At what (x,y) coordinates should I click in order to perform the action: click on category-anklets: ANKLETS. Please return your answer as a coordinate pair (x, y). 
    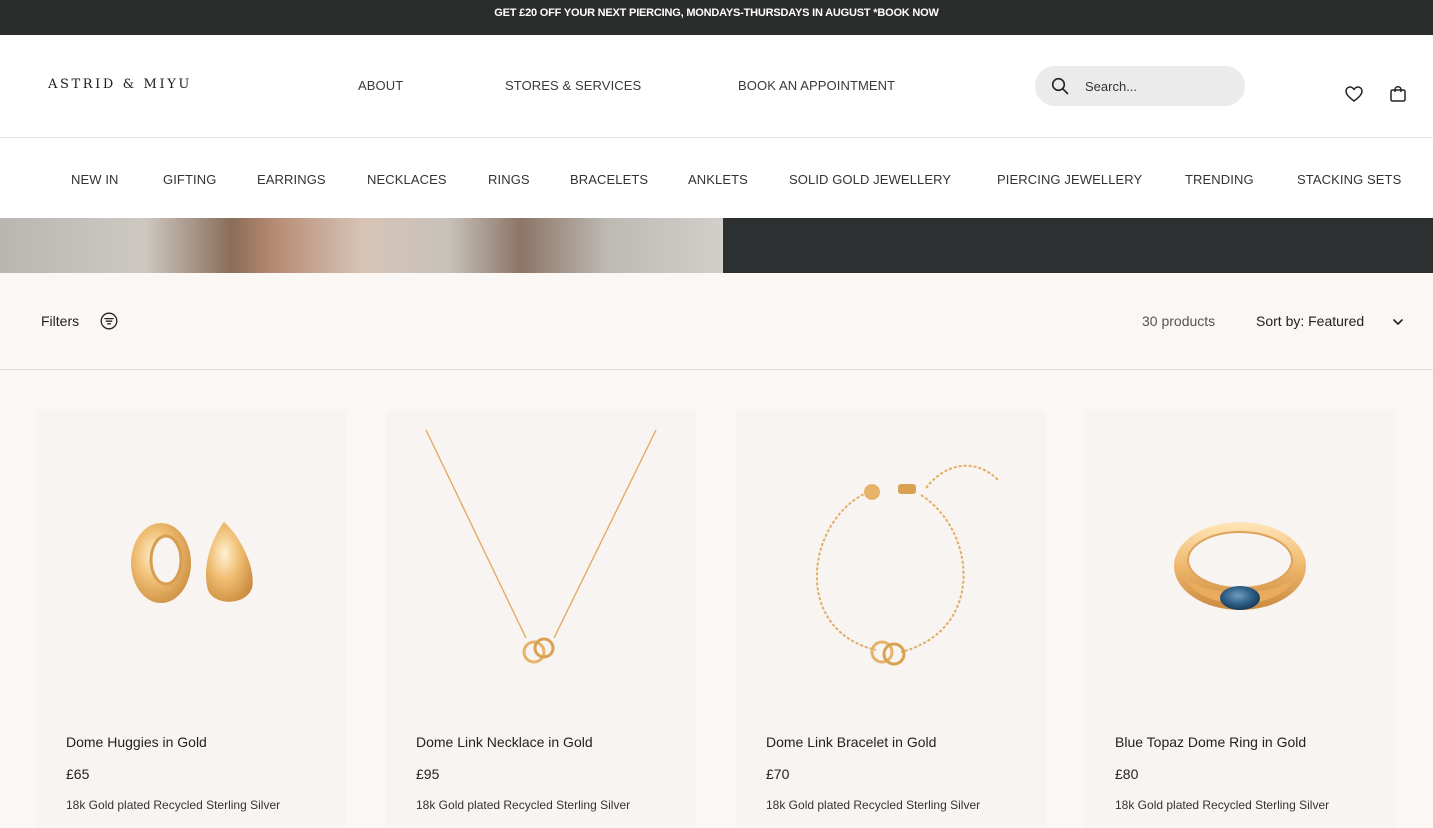
    Looking at the image, I should click on (718, 179).